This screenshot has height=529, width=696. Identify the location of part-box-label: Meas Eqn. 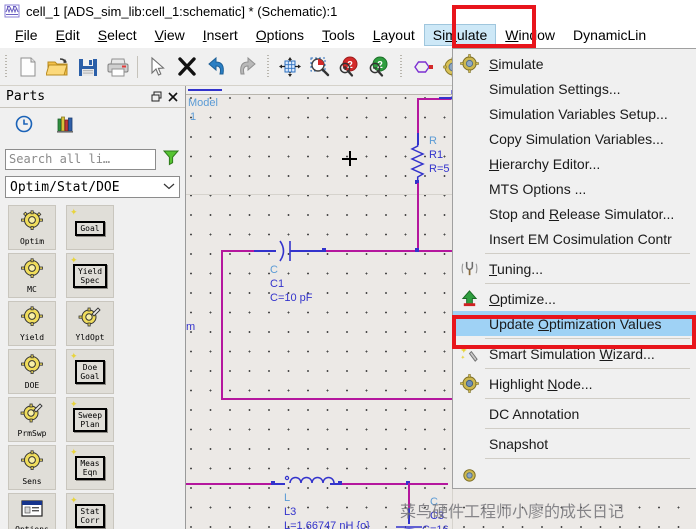
(90, 468).